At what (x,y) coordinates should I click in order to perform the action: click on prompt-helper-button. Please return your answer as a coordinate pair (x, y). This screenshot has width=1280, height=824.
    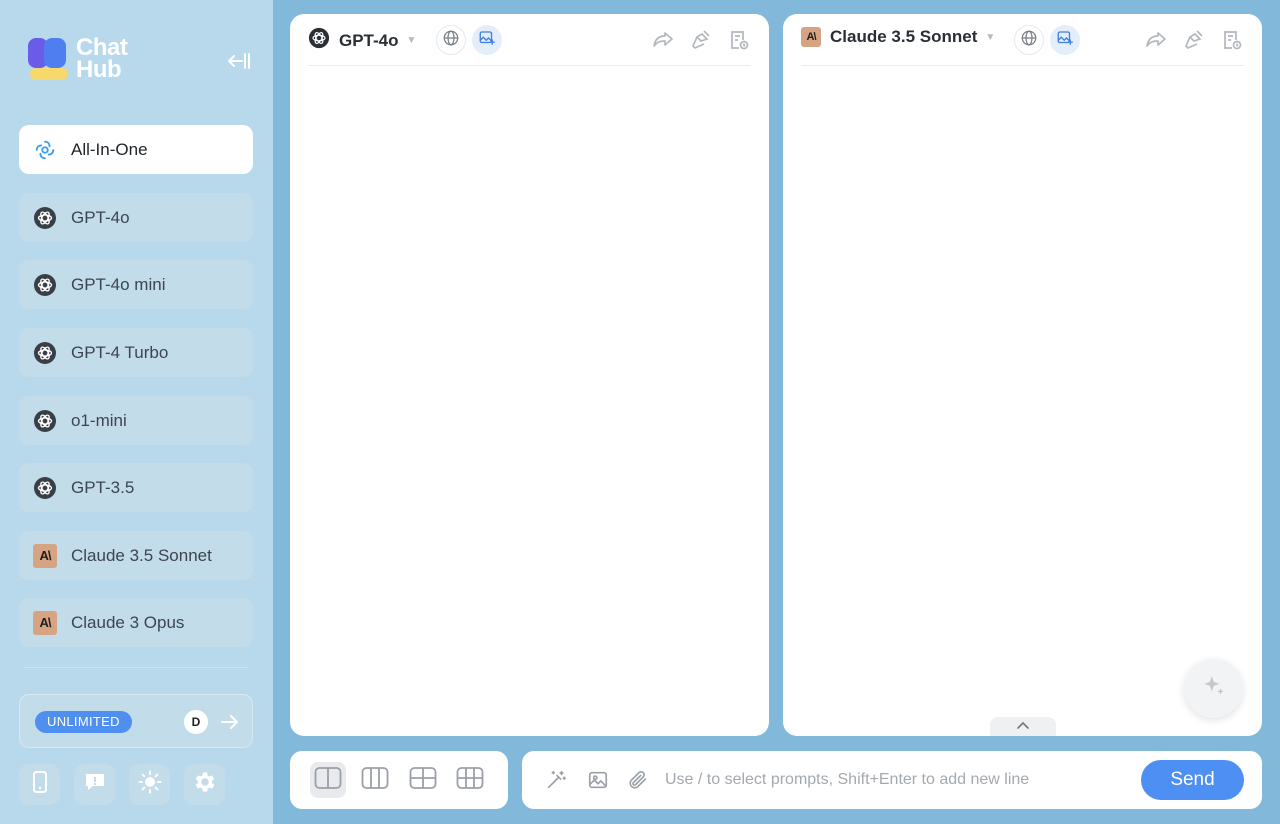
    Looking at the image, I should click on (1213, 688).